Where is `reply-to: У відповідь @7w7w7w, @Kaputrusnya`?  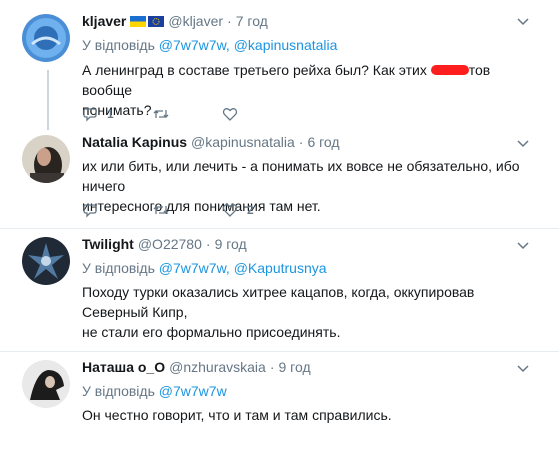 reply-to: У відповідь @7w7w7w, @Kaputrusnya is located at coordinates (204, 268).